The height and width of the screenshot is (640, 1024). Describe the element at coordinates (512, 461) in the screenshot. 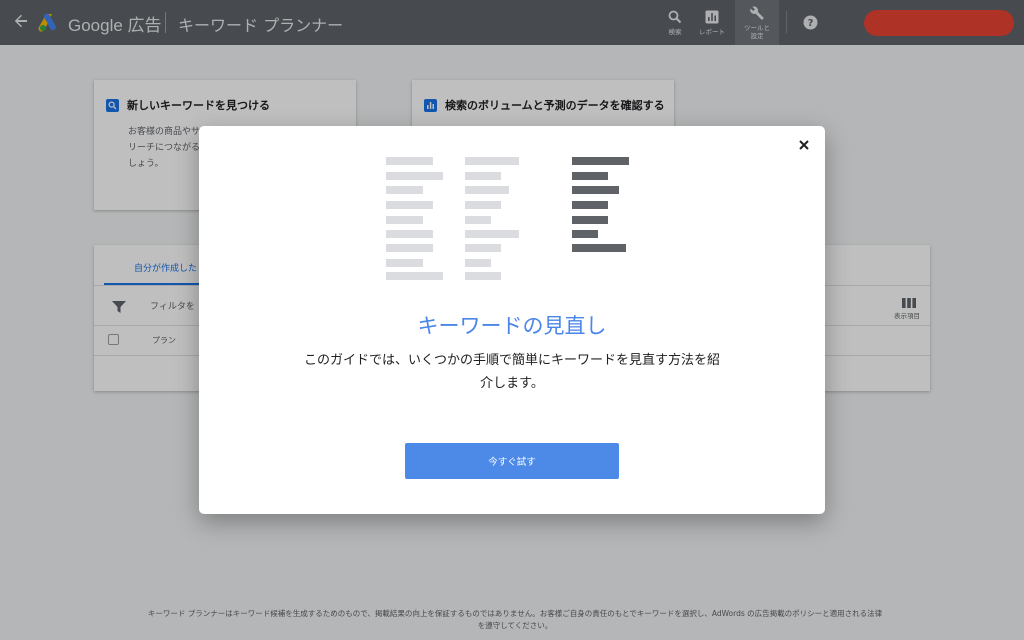

I see `try-now-button: 今すぐ試す` at that location.